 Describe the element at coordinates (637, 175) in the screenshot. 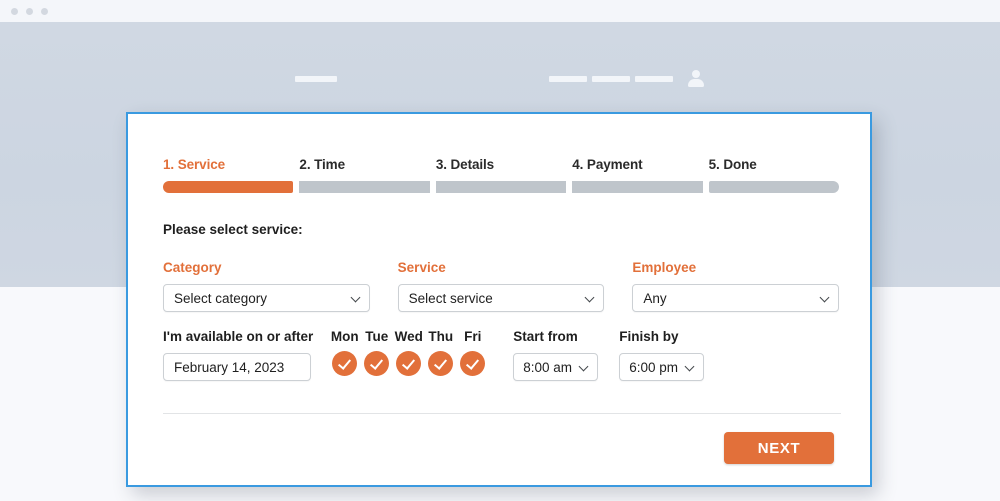

I see `step-item-payment: 4. Payment` at that location.